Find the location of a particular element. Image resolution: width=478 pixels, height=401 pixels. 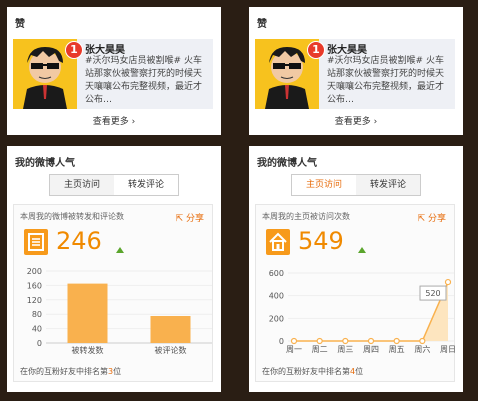

stat-value: 246 is located at coordinates (79, 241).